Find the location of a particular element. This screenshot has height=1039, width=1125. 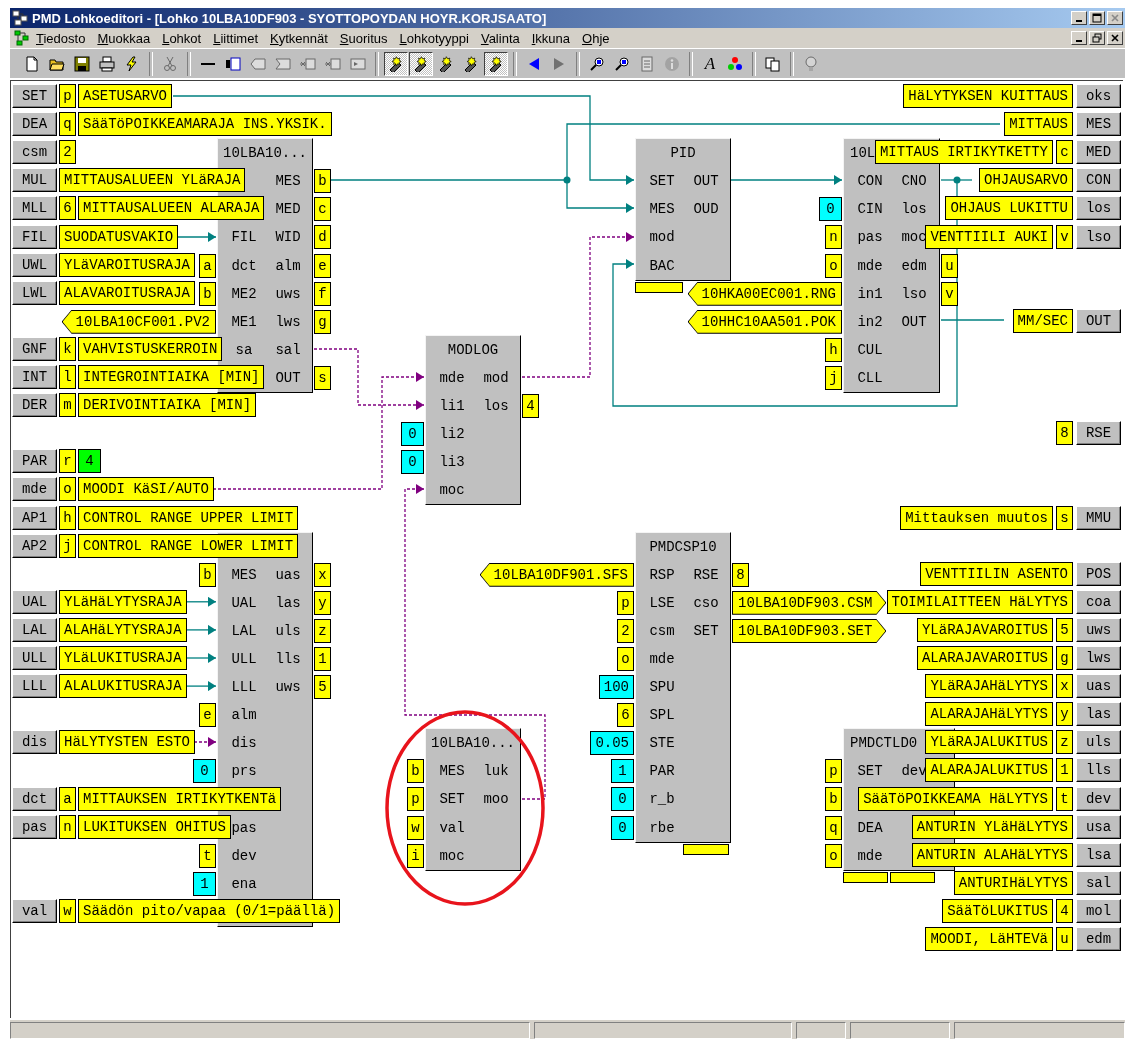

menu-item: Lohkotyyppi is located at coordinates (434, 38).